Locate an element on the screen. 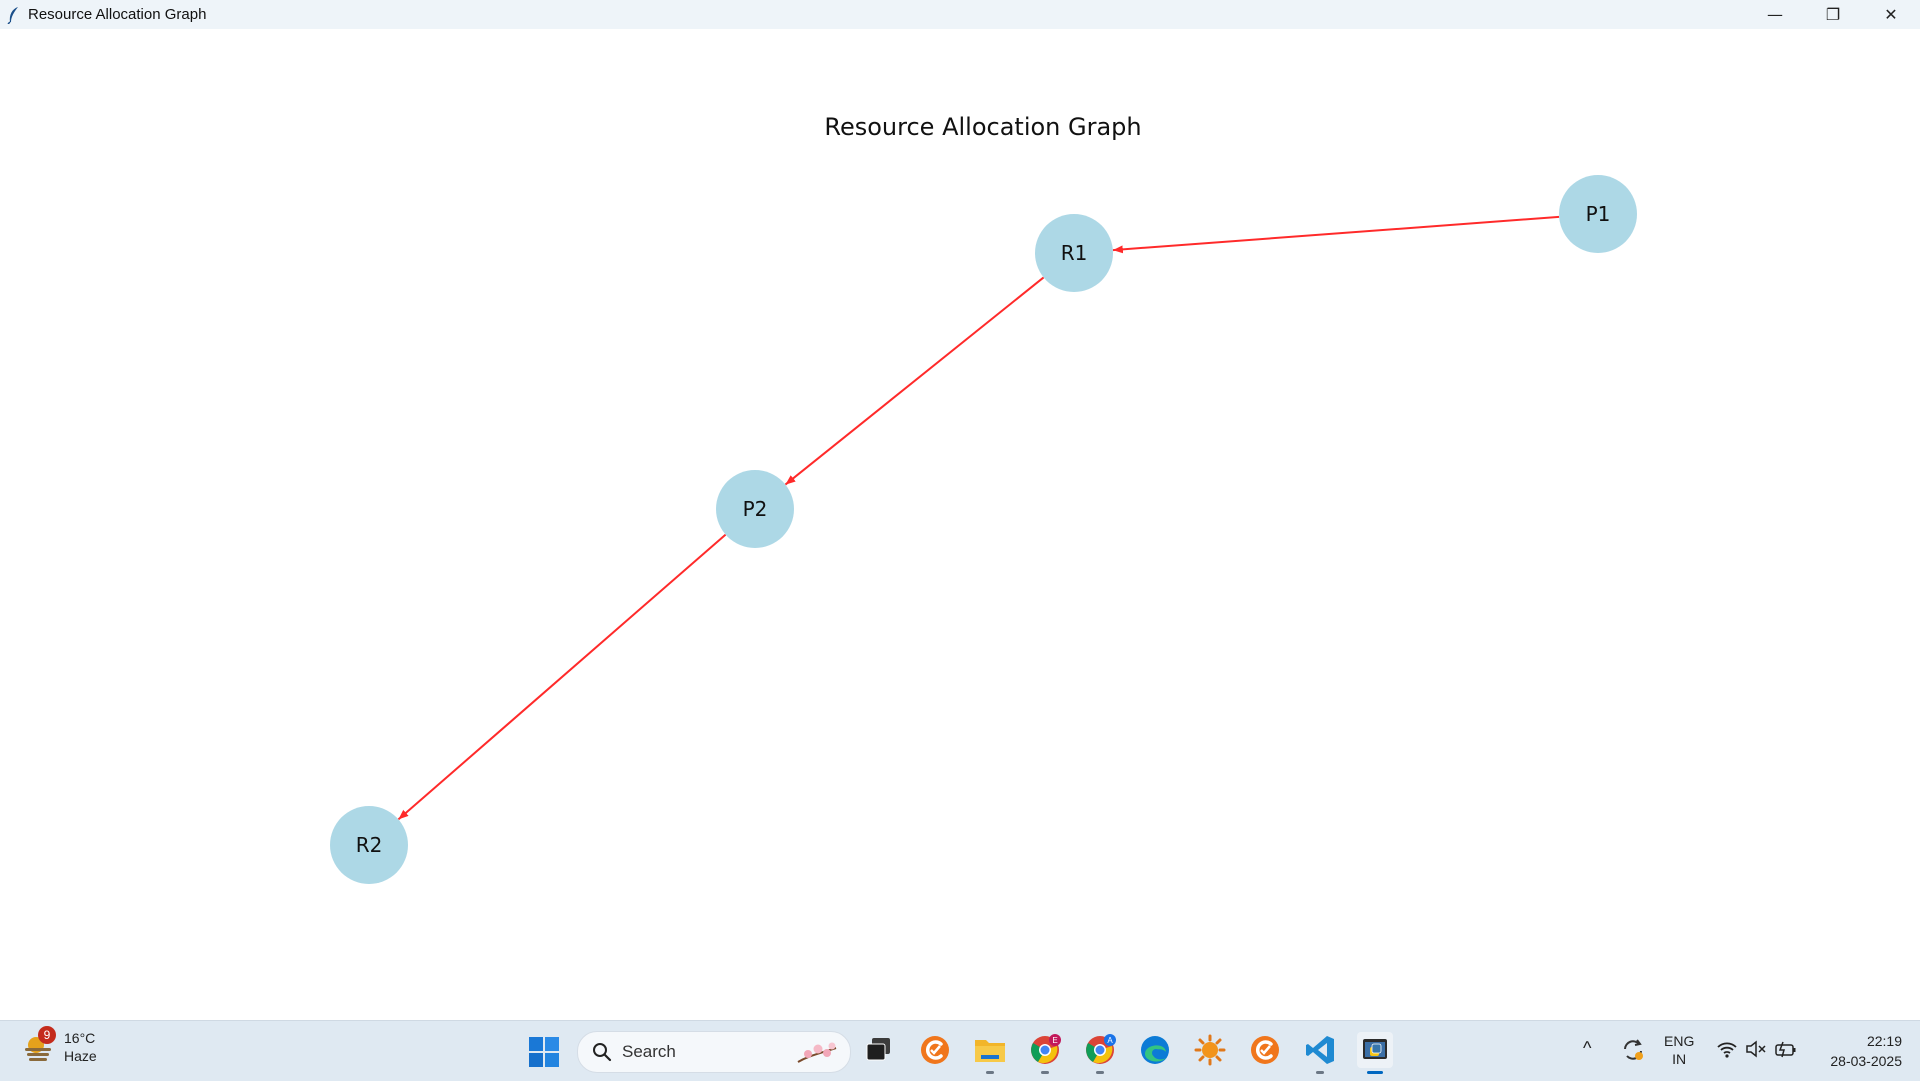 Image resolution: width=1920 pixels, height=1081 pixels. weather-condition: Haze is located at coordinates (80, 1056).